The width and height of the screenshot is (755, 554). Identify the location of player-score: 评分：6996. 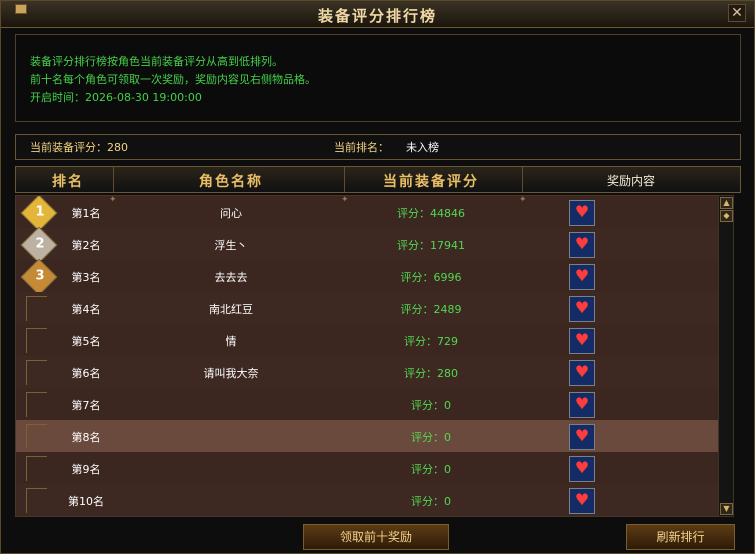
(431, 277).